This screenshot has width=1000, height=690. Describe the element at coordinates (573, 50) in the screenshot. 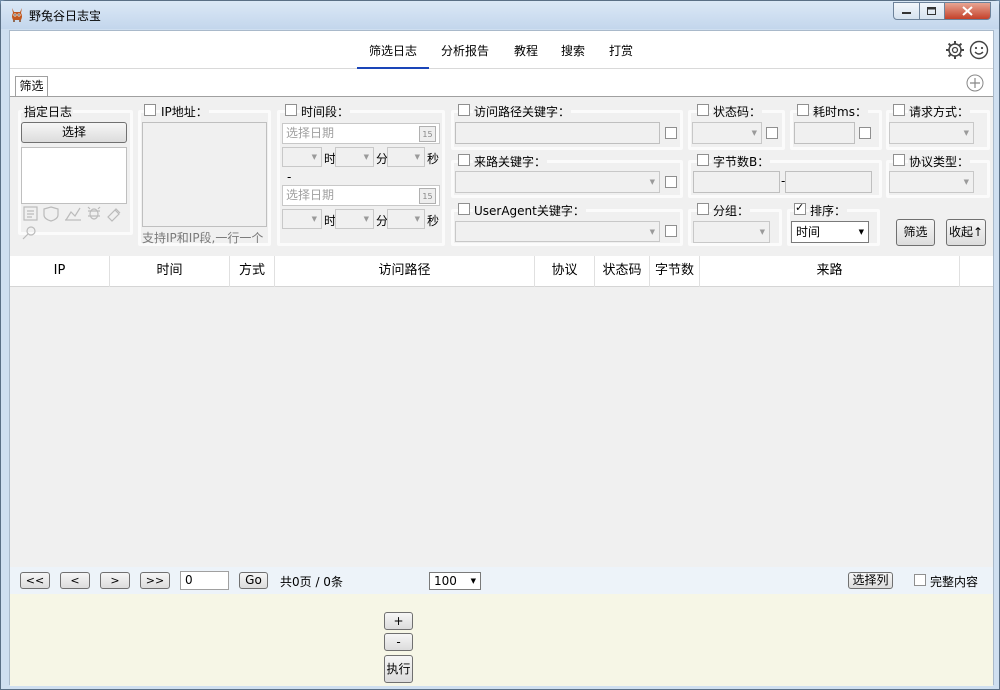

I see `tab-search: 搜索` at that location.